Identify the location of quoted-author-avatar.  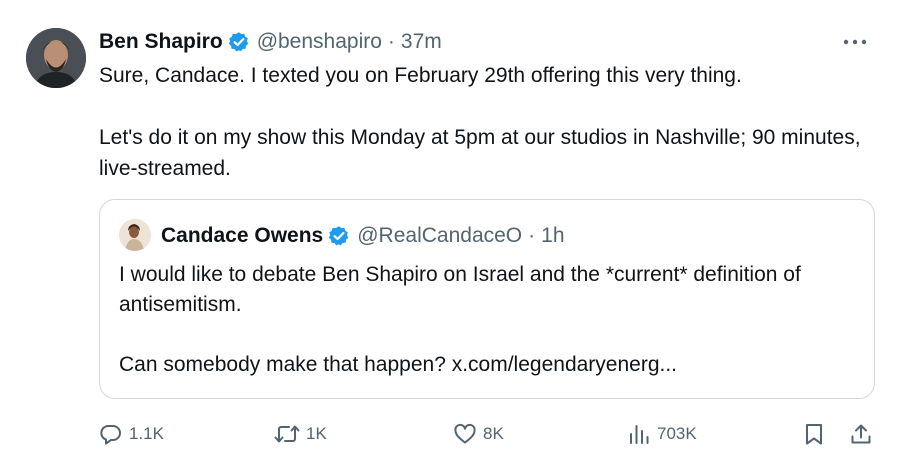
(135, 235).